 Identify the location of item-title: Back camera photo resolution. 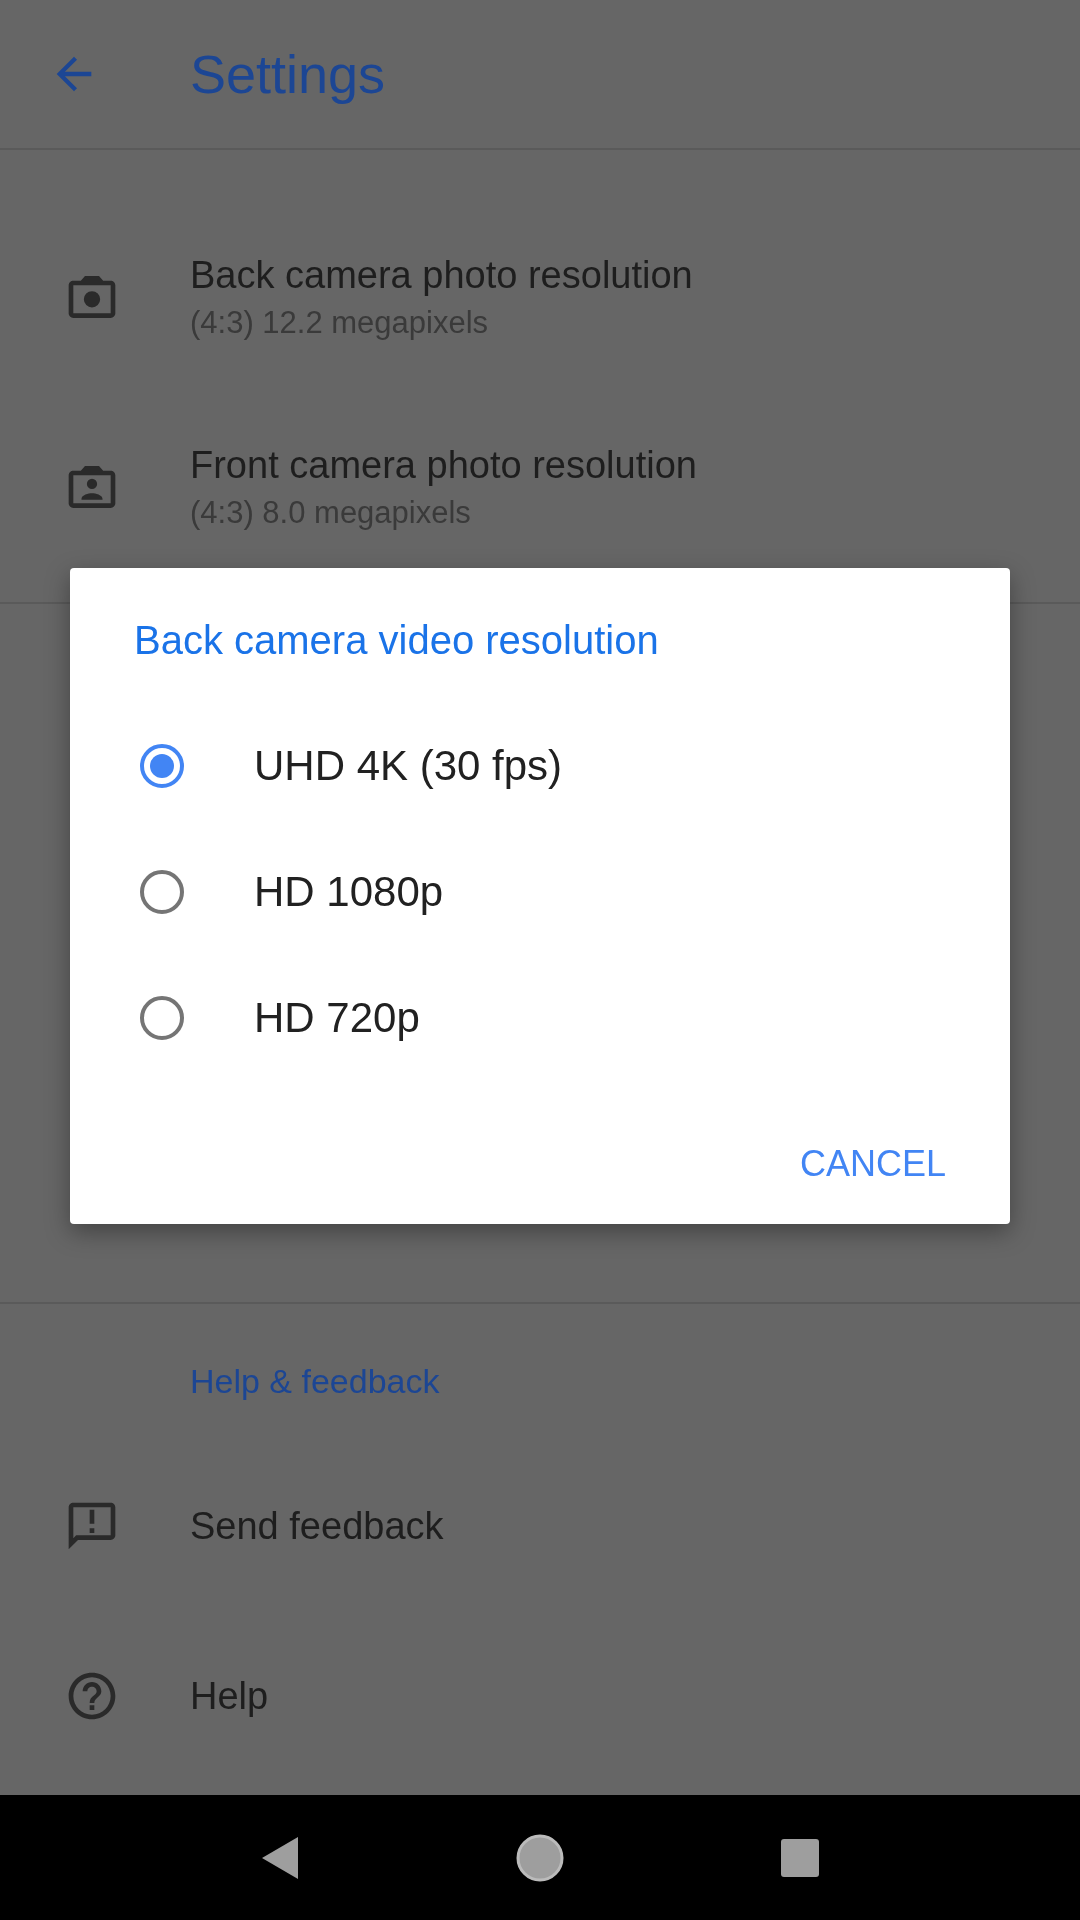
(441, 275).